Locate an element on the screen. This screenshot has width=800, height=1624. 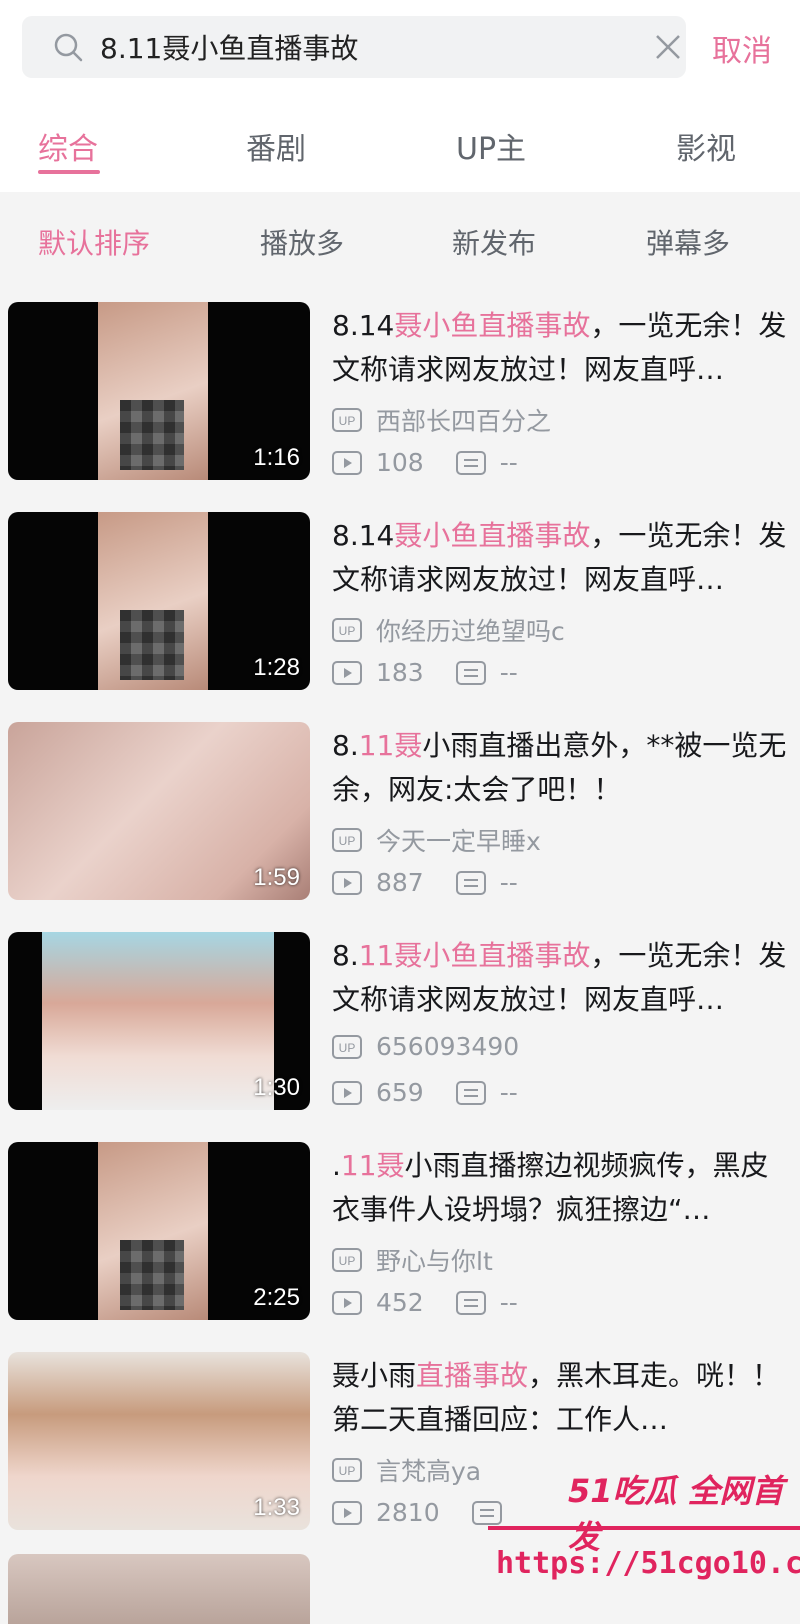
video-duration: 1:16 is located at coordinates (276, 457).